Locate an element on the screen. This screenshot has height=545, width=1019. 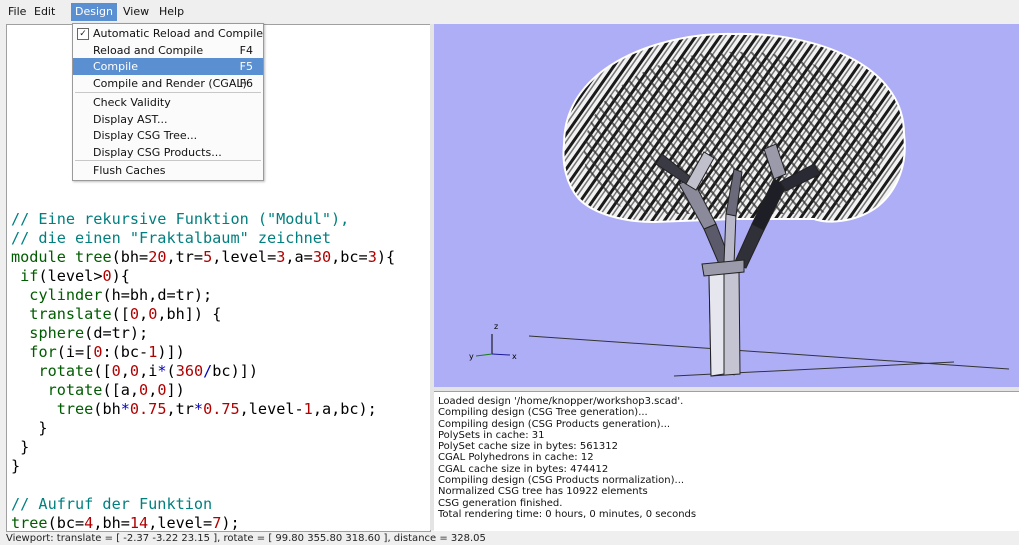
code-line: translate([0,0,bh]) { is located at coordinates (203, 314).